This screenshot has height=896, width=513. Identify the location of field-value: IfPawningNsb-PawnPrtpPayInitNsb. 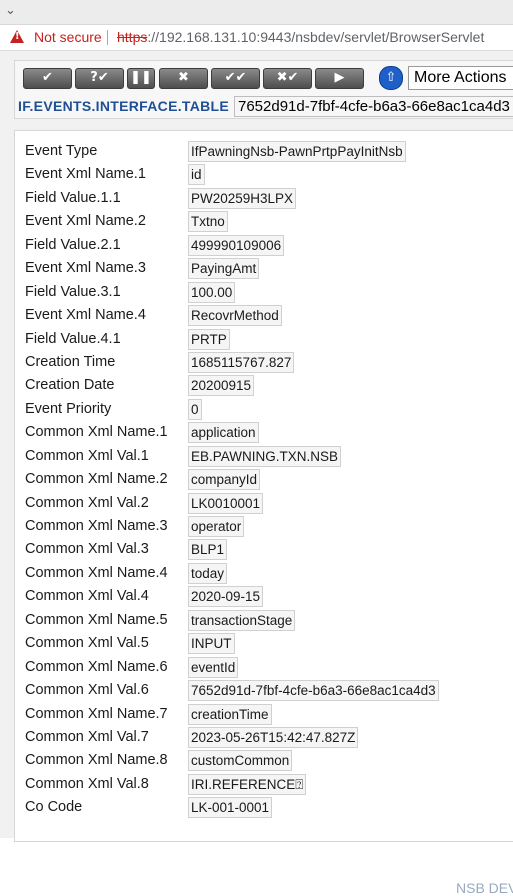
(297, 151).